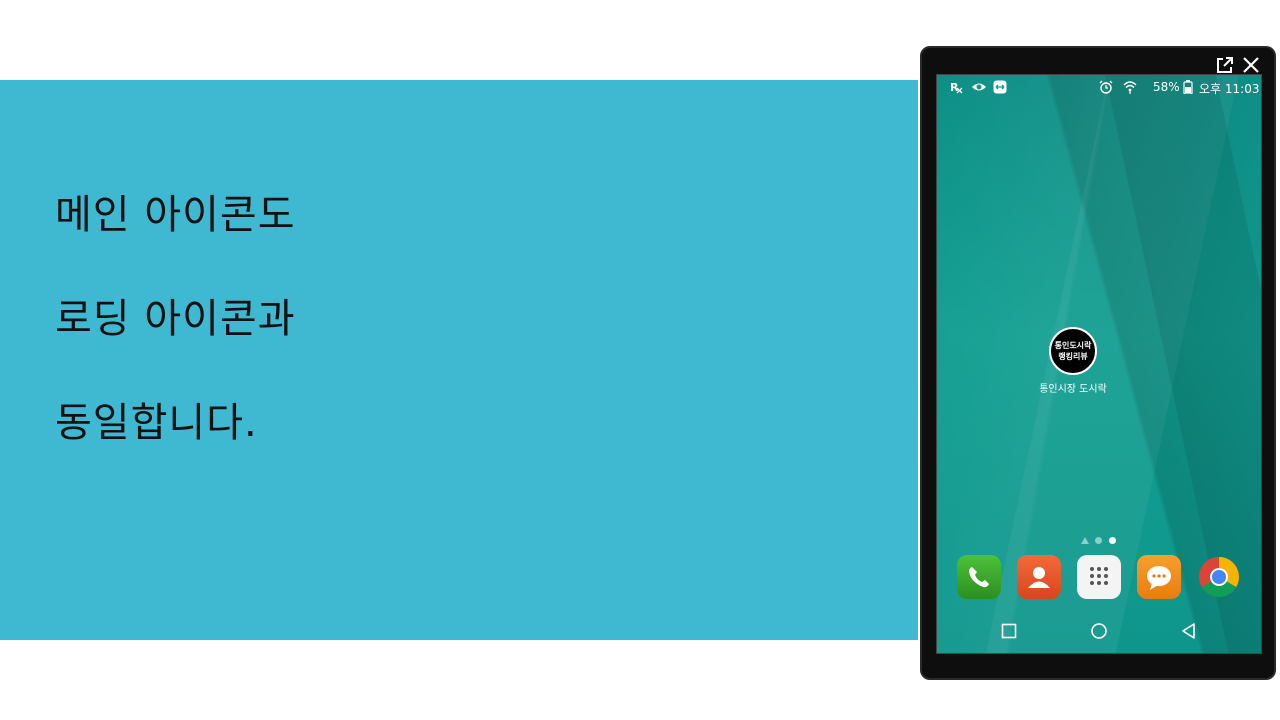 This screenshot has width=1280, height=720. I want to click on recents-button, so click(1009, 631).